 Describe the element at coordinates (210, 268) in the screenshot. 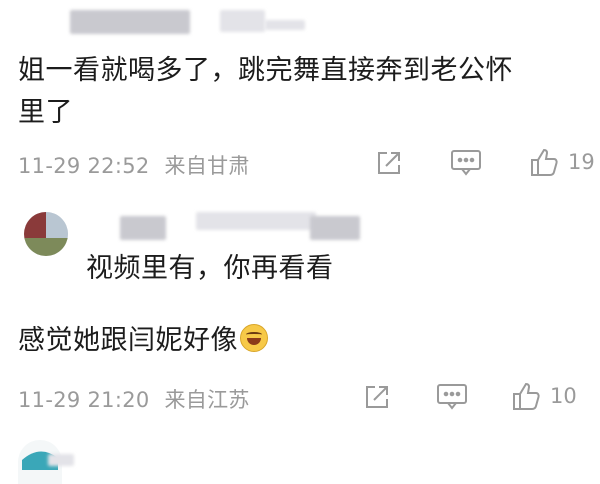

I see `reply-text: 视频里有，你再看看` at that location.